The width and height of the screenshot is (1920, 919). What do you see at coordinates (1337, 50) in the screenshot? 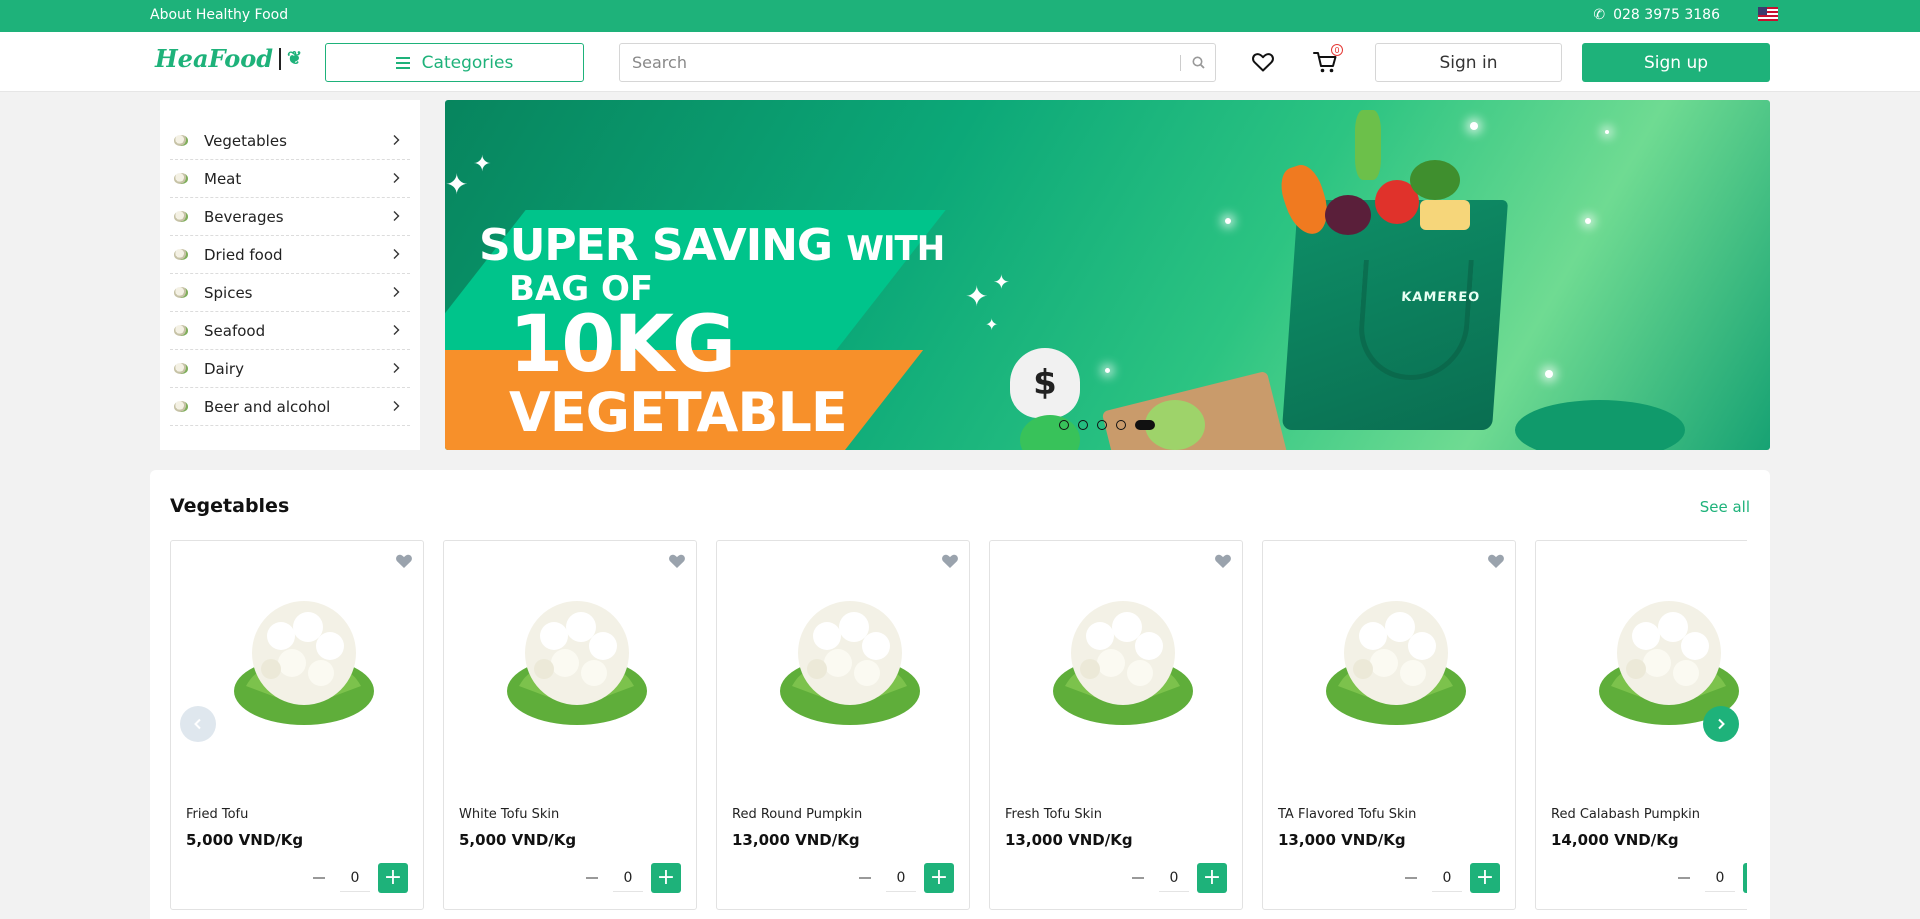
I see `cart-count-badge: 0` at bounding box center [1337, 50].